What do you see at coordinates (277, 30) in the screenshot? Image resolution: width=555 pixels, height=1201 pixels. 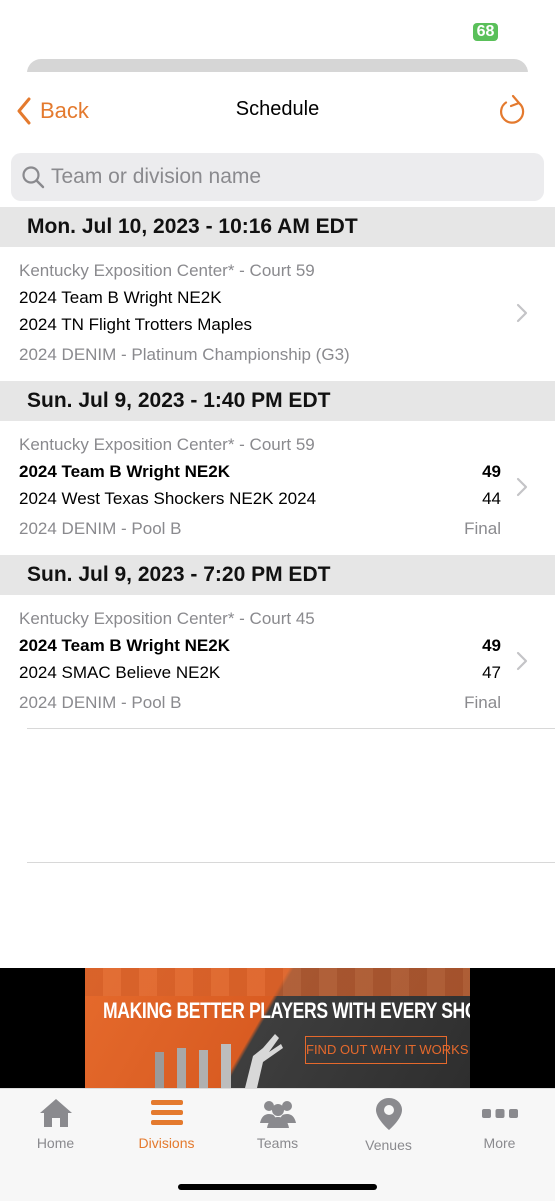 I see `status-bar: 68` at bounding box center [277, 30].